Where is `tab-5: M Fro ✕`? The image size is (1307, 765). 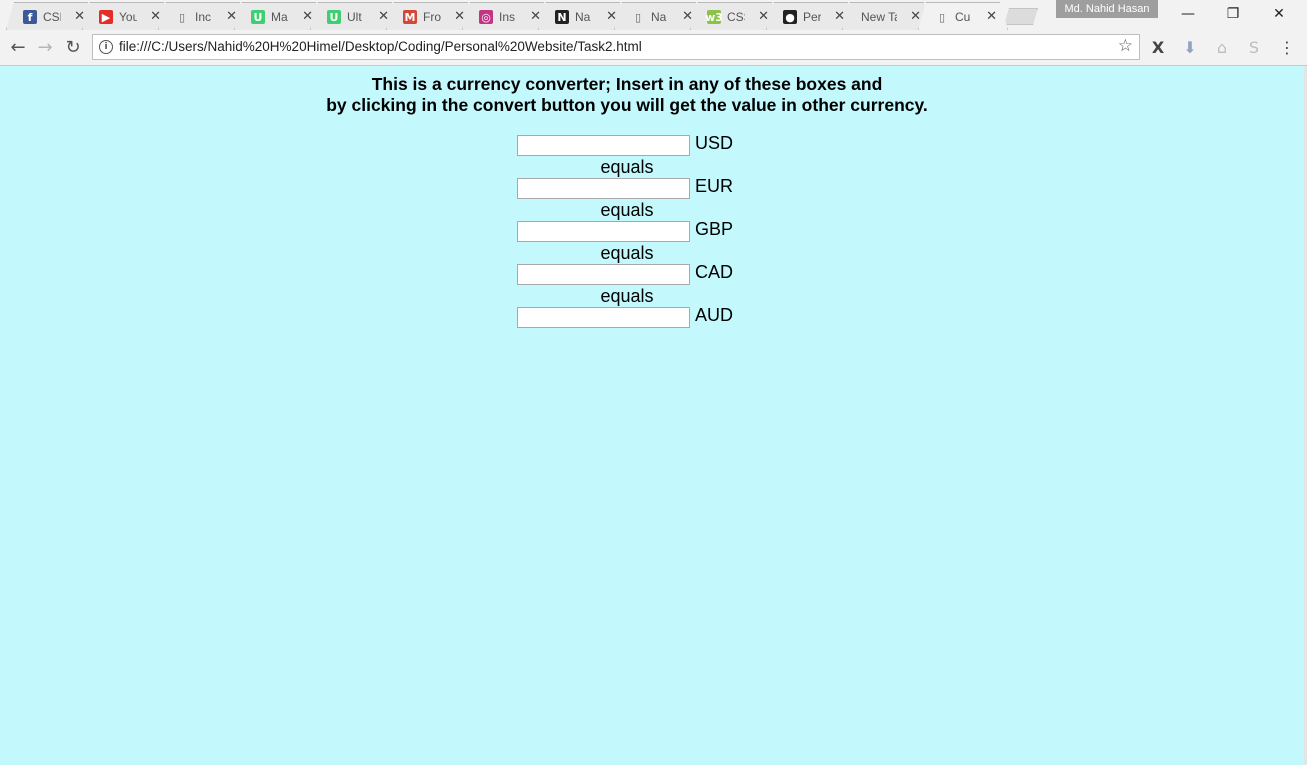 tab-5: M Fro ✕ is located at coordinates (431, 16).